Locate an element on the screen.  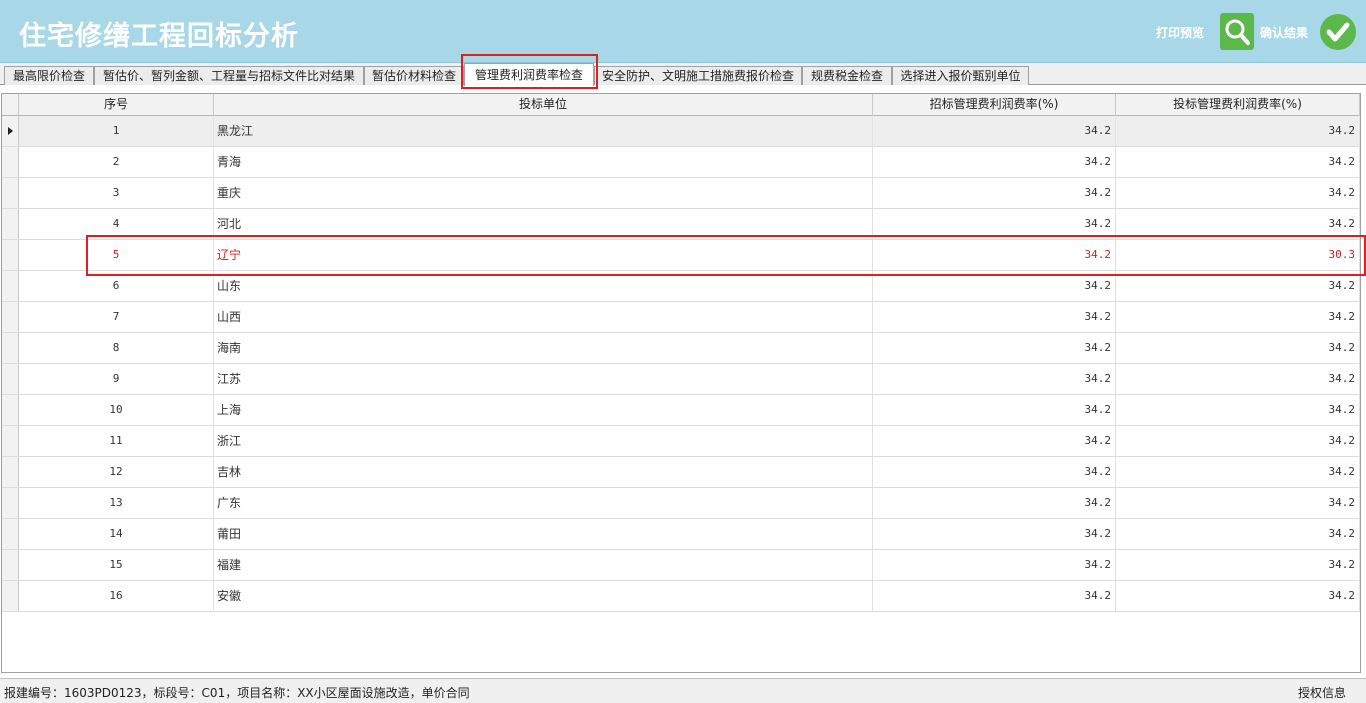
cell-bidder: 莆田 is located at coordinates (543, 534).